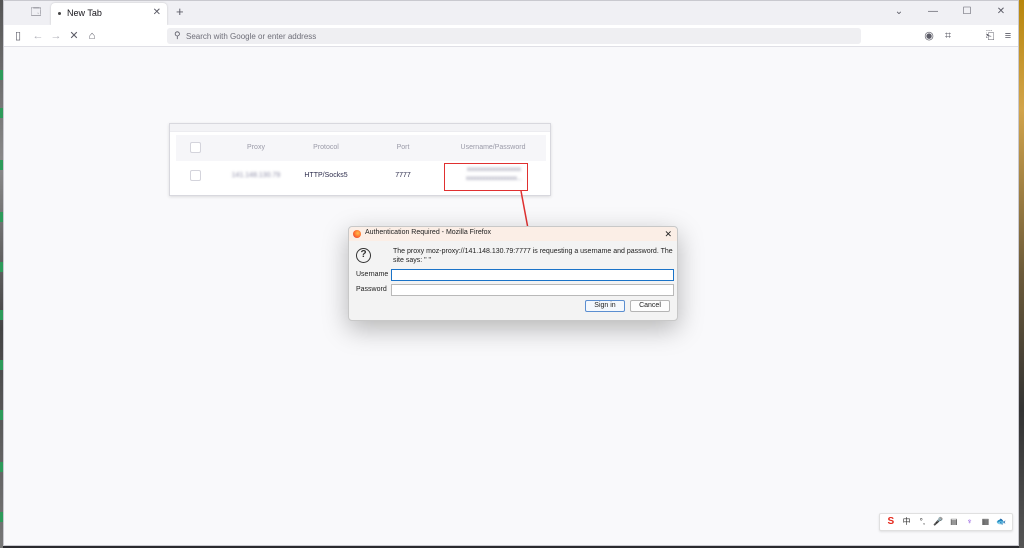  I want to click on menu-icon: ≡, so click(1008, 36).